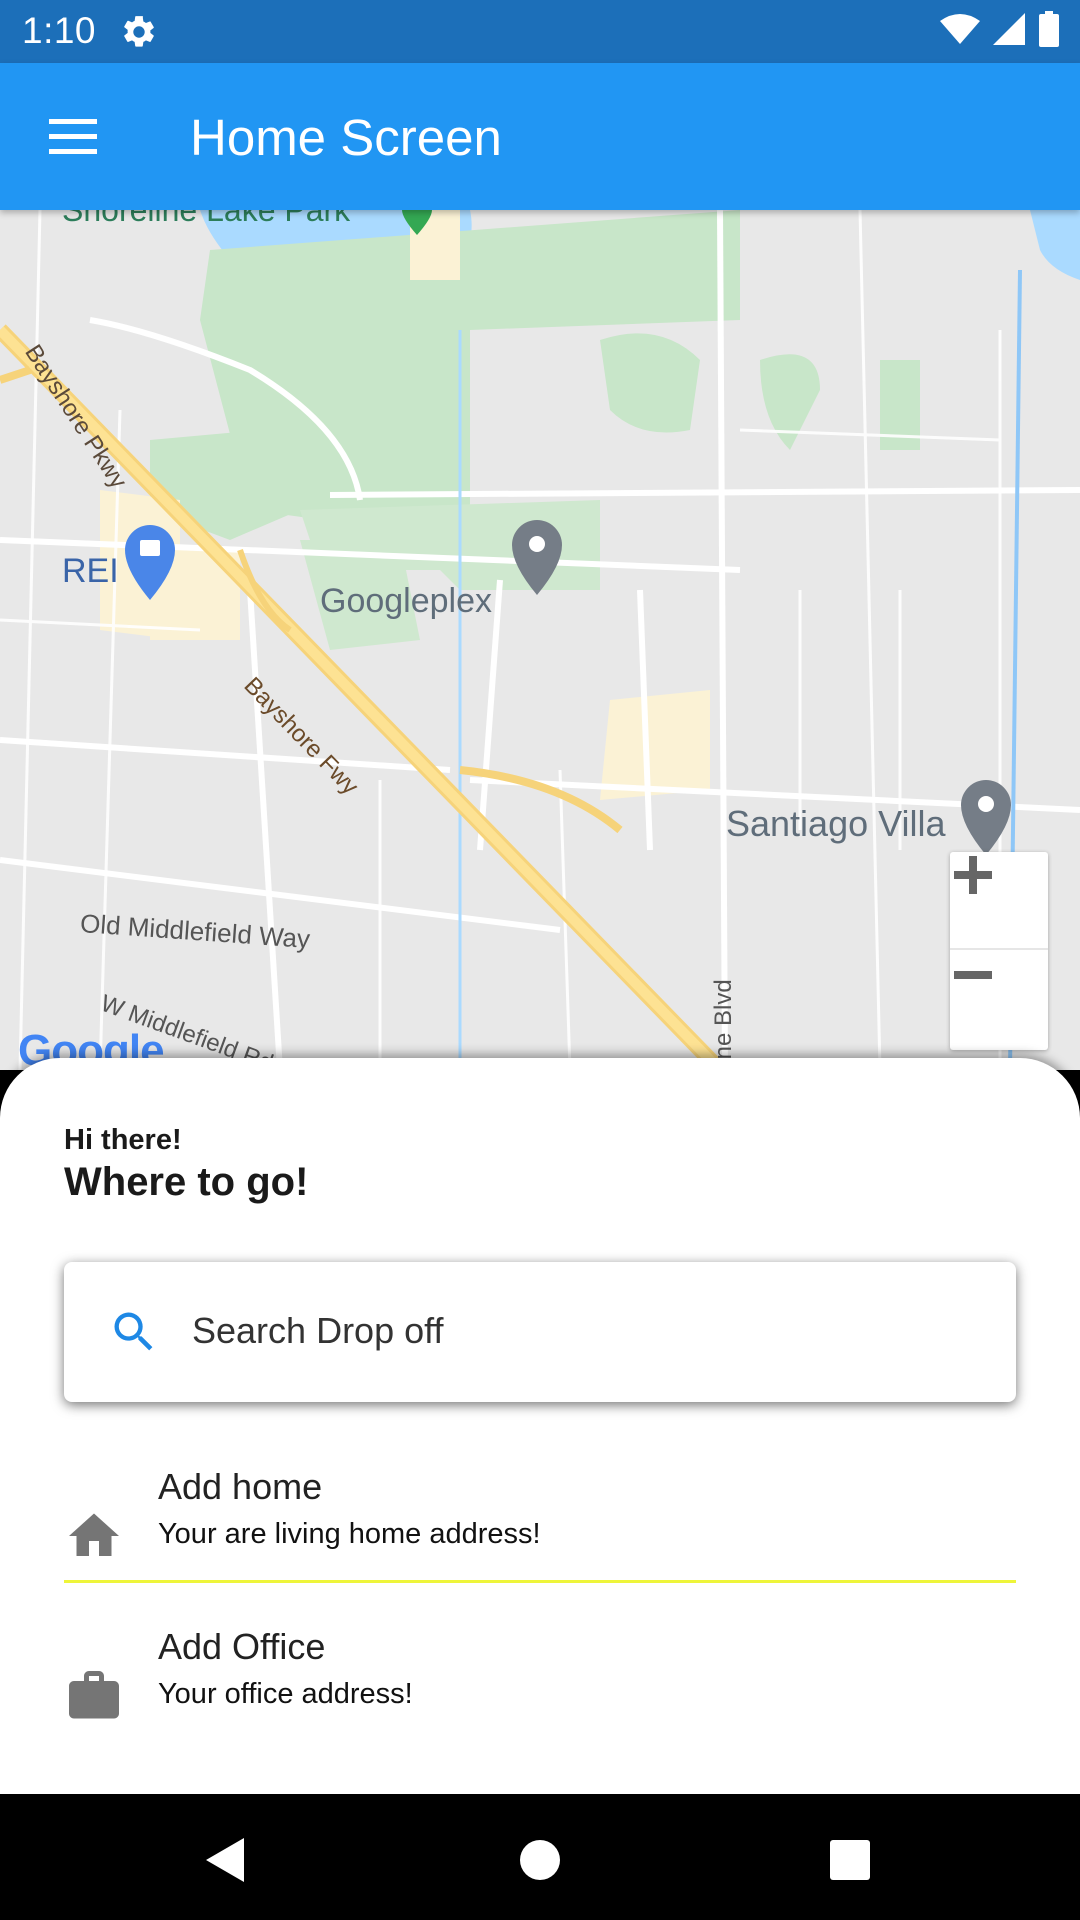 The width and height of the screenshot is (1080, 1920). Describe the element at coordinates (134, 1332) in the screenshot. I see `search-icon` at that location.